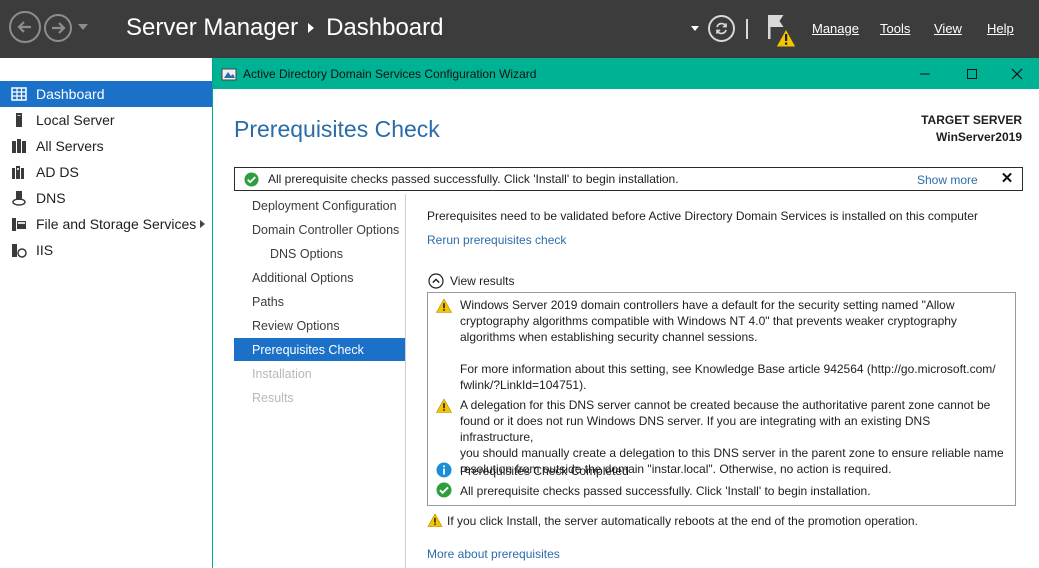  I want to click on sidebar-item-local-server: Local Server, so click(106, 120).